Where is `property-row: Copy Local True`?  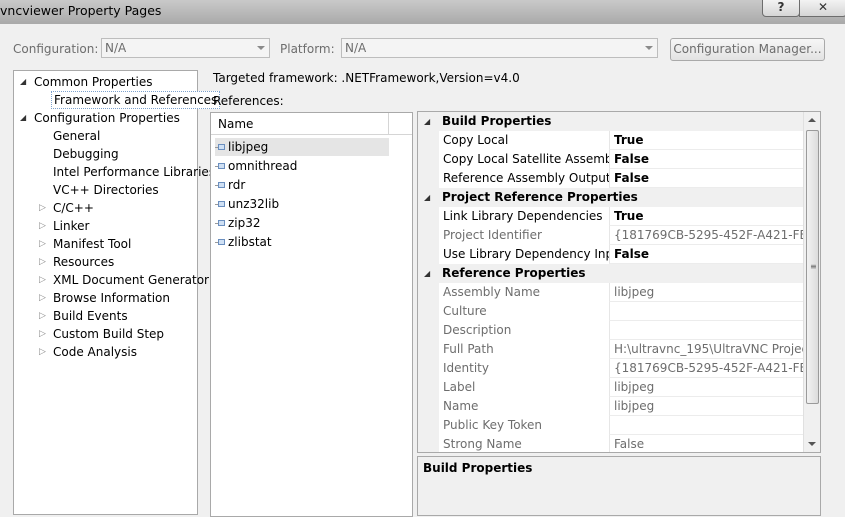
property-row: Copy Local True is located at coordinates (610, 140).